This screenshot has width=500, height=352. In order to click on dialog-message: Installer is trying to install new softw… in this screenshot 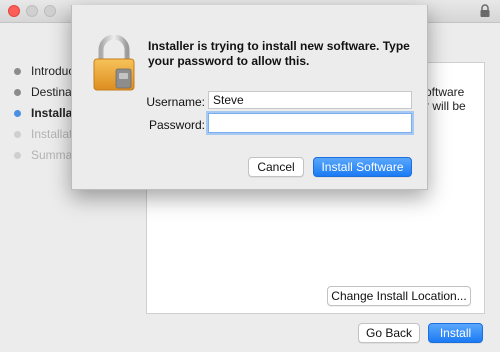, I will do `click(279, 53)`.